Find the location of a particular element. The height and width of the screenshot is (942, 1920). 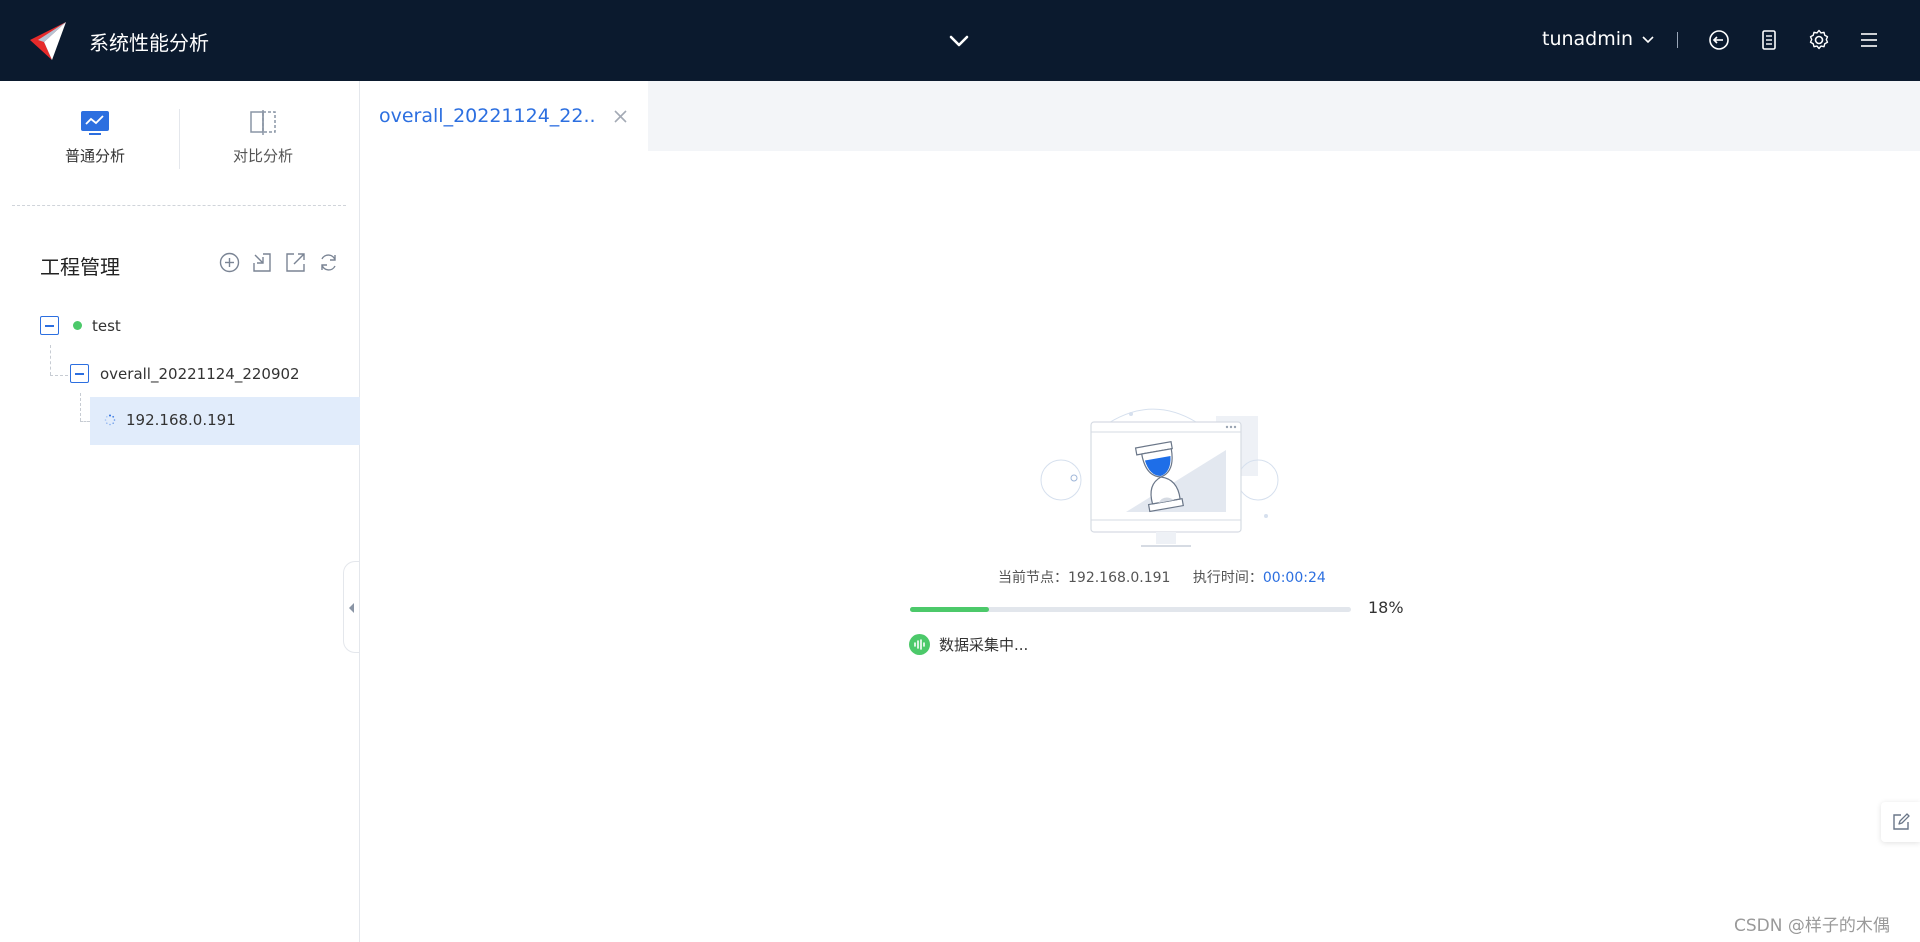

progress-bar is located at coordinates (1130, 609).